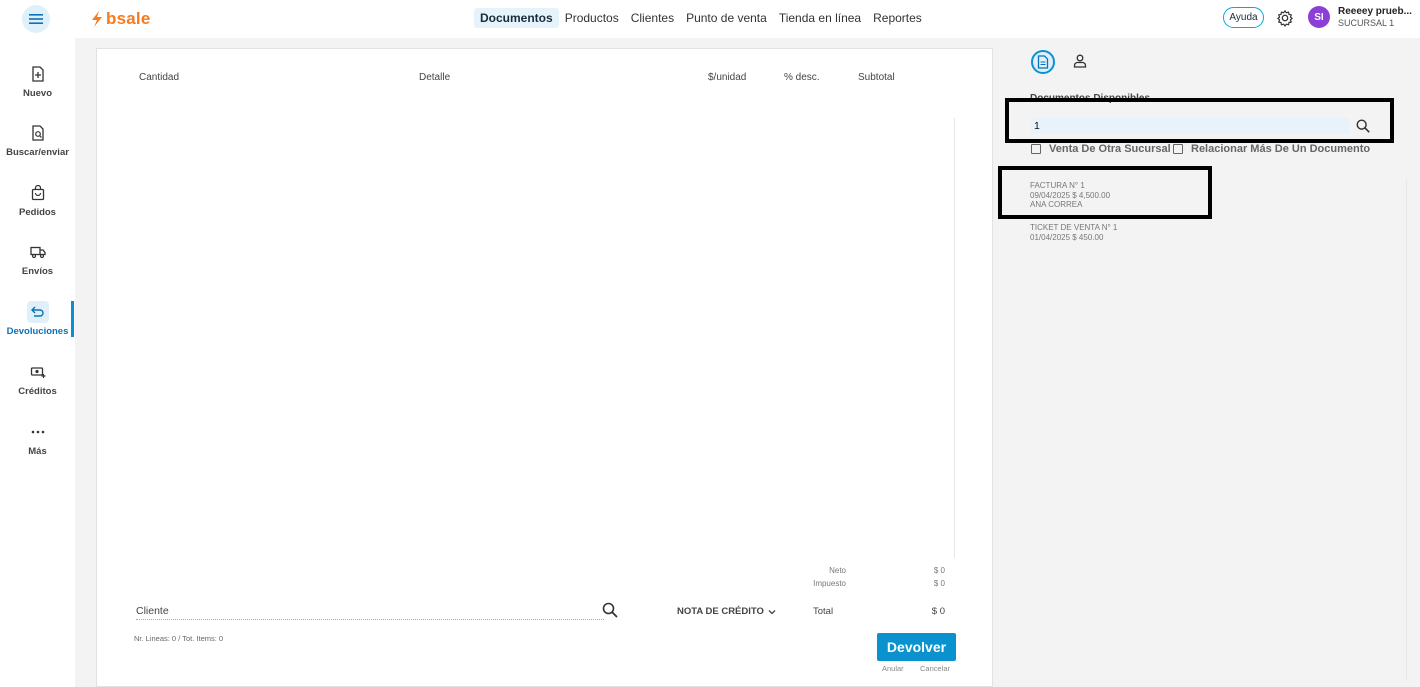 This screenshot has height=687, width=1420. What do you see at coordinates (652, 18) in the screenshot?
I see `nav-clientes: Clientes` at bounding box center [652, 18].